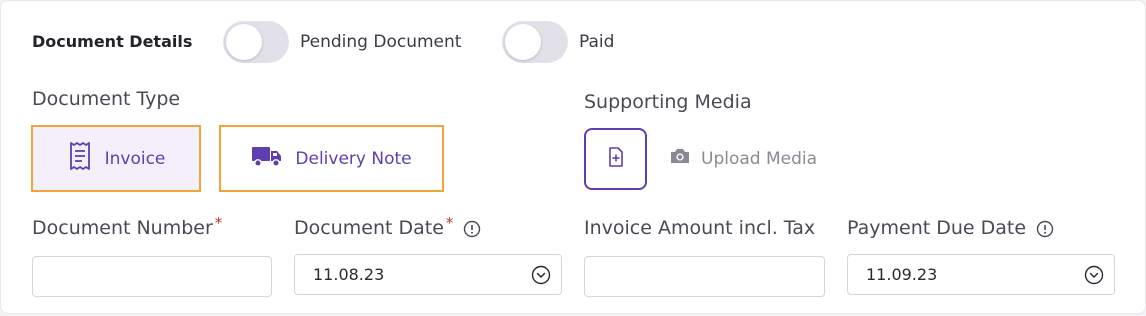 This screenshot has height=316, width=1146. What do you see at coordinates (135, 158) in the screenshot?
I see `invoice-type-label: Invoice` at bounding box center [135, 158].